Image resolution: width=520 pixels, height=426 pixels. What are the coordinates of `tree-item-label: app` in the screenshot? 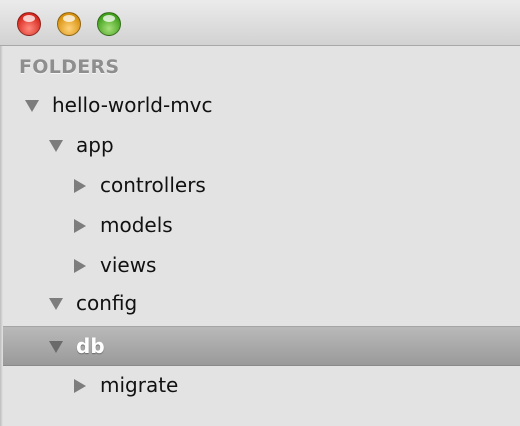 It's located at (95, 145).